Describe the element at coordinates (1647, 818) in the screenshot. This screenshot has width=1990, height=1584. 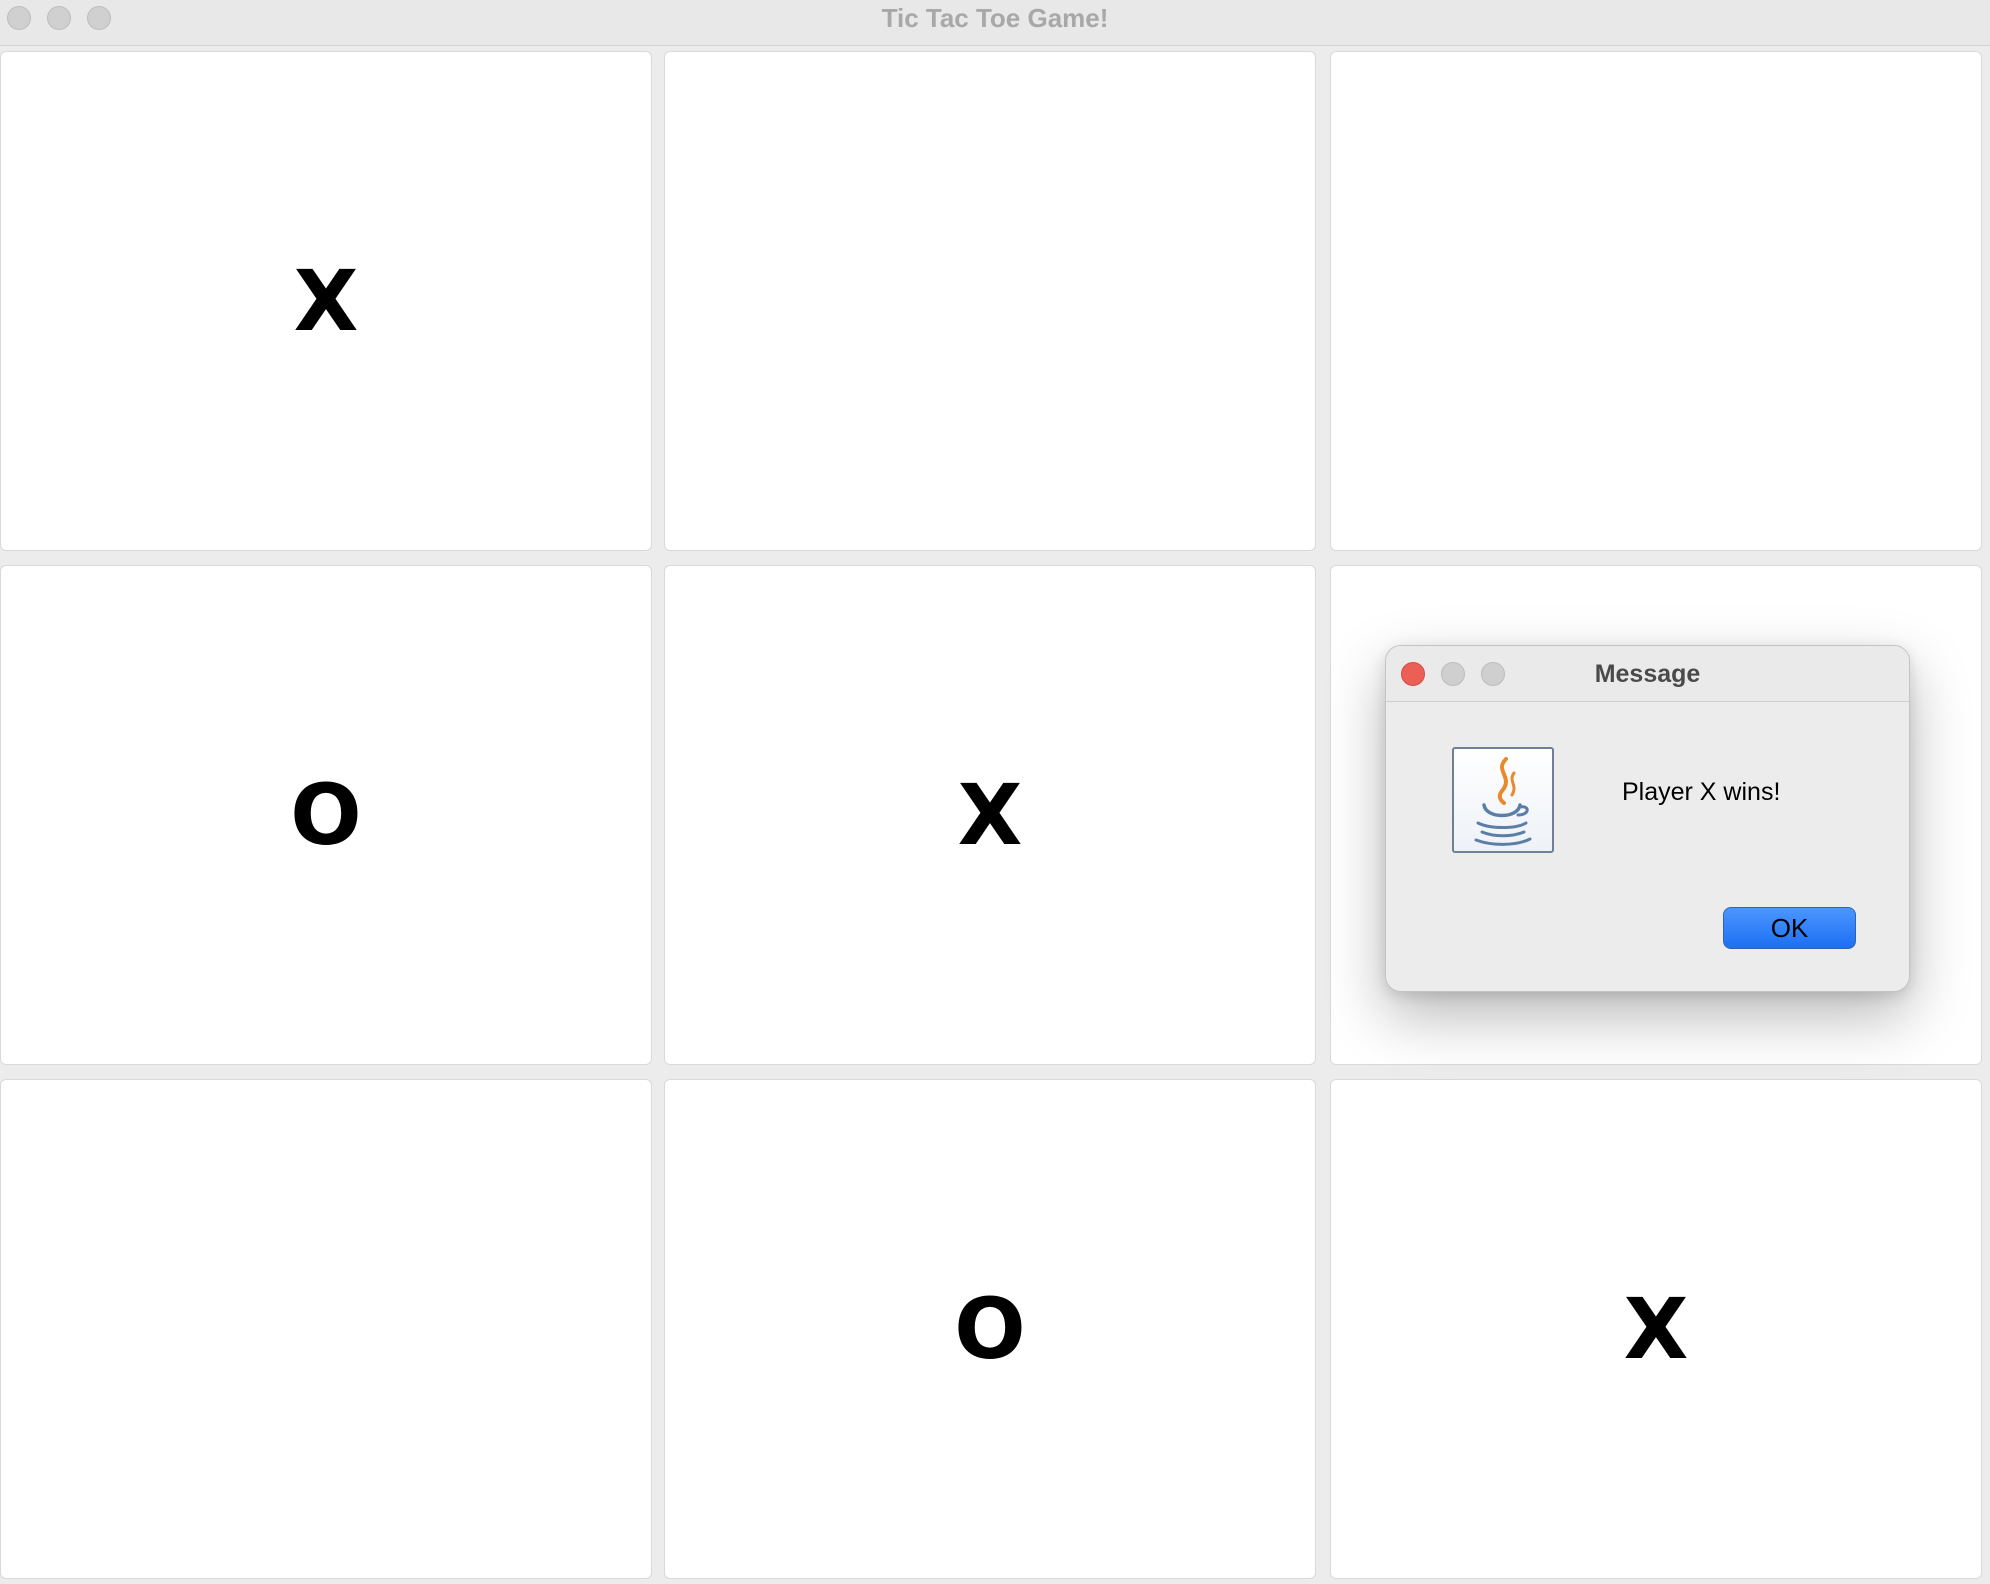
I see `message-dialog: Message Player X wins! OK` at that location.